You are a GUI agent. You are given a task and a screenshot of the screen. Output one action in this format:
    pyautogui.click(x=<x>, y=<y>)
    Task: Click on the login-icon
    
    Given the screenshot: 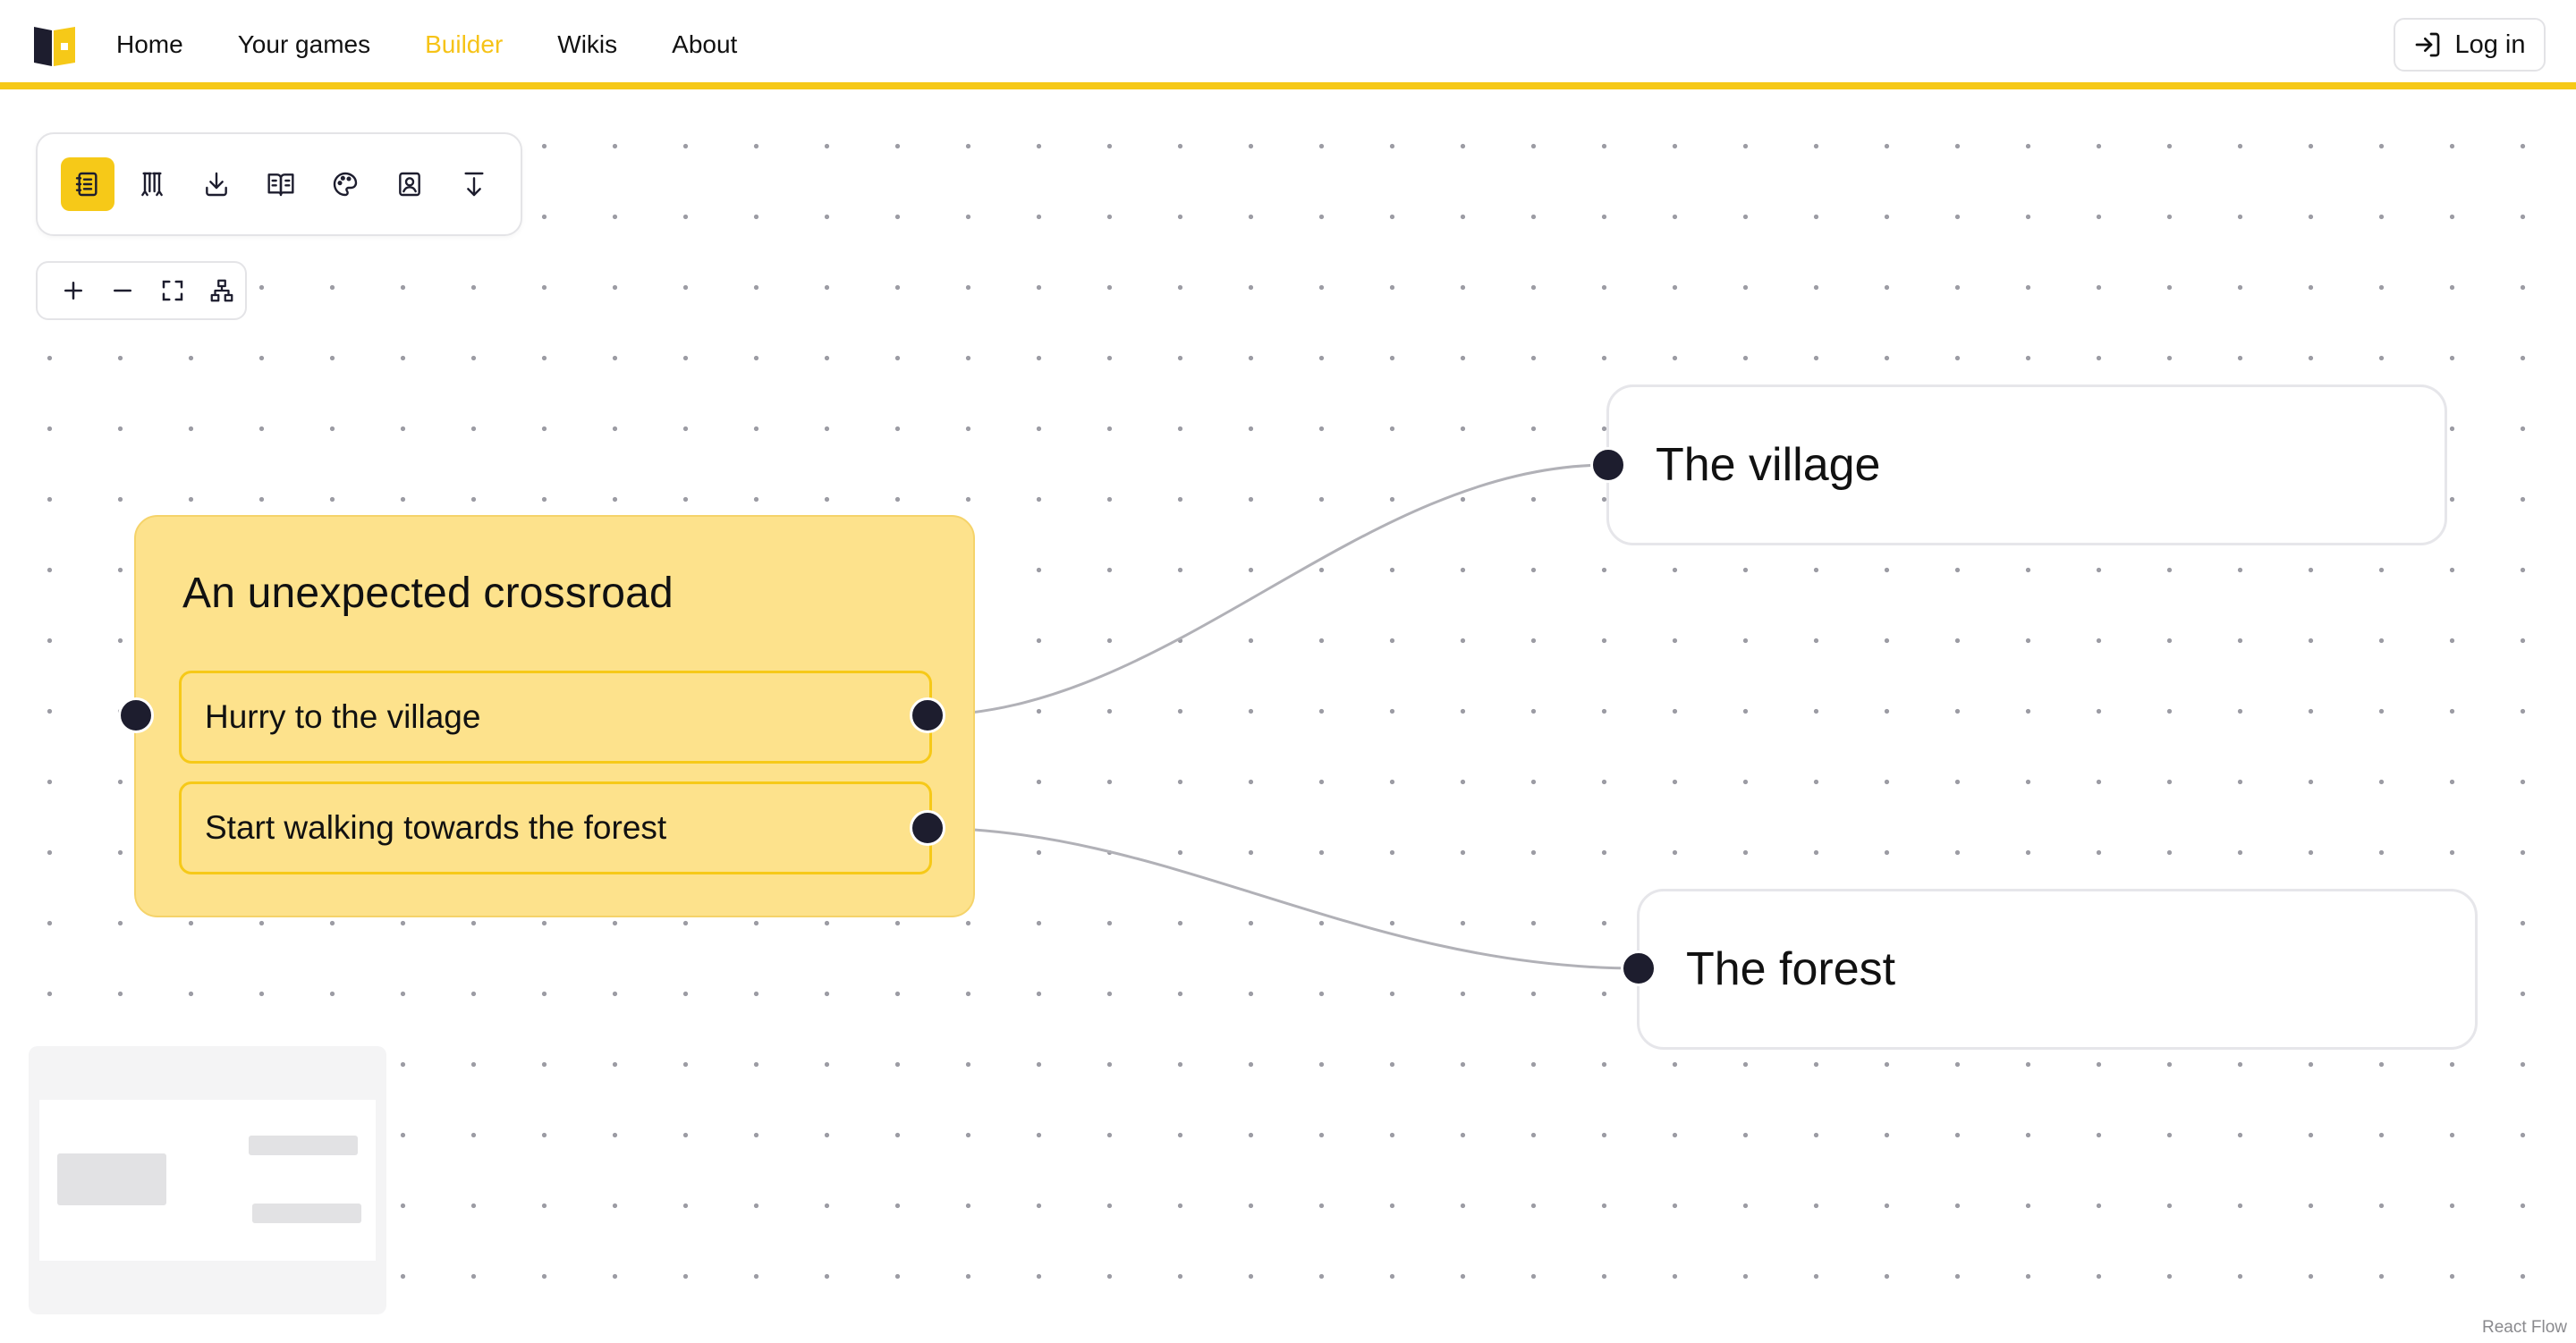 What is the action you would take?
    pyautogui.click(x=2428, y=44)
    